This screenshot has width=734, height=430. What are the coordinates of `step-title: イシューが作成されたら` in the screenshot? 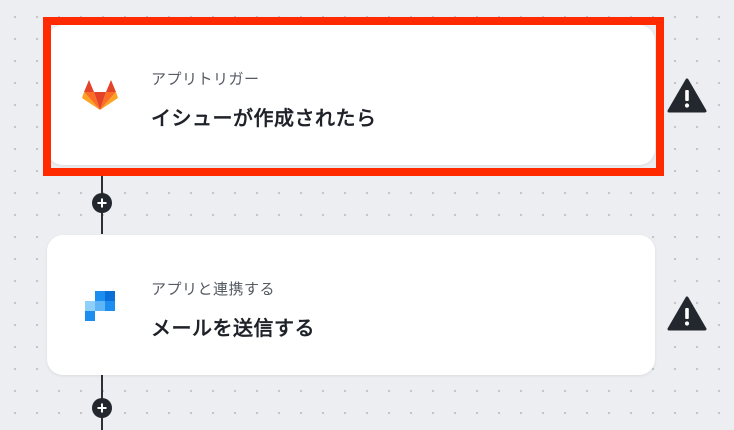 It's located at (264, 118).